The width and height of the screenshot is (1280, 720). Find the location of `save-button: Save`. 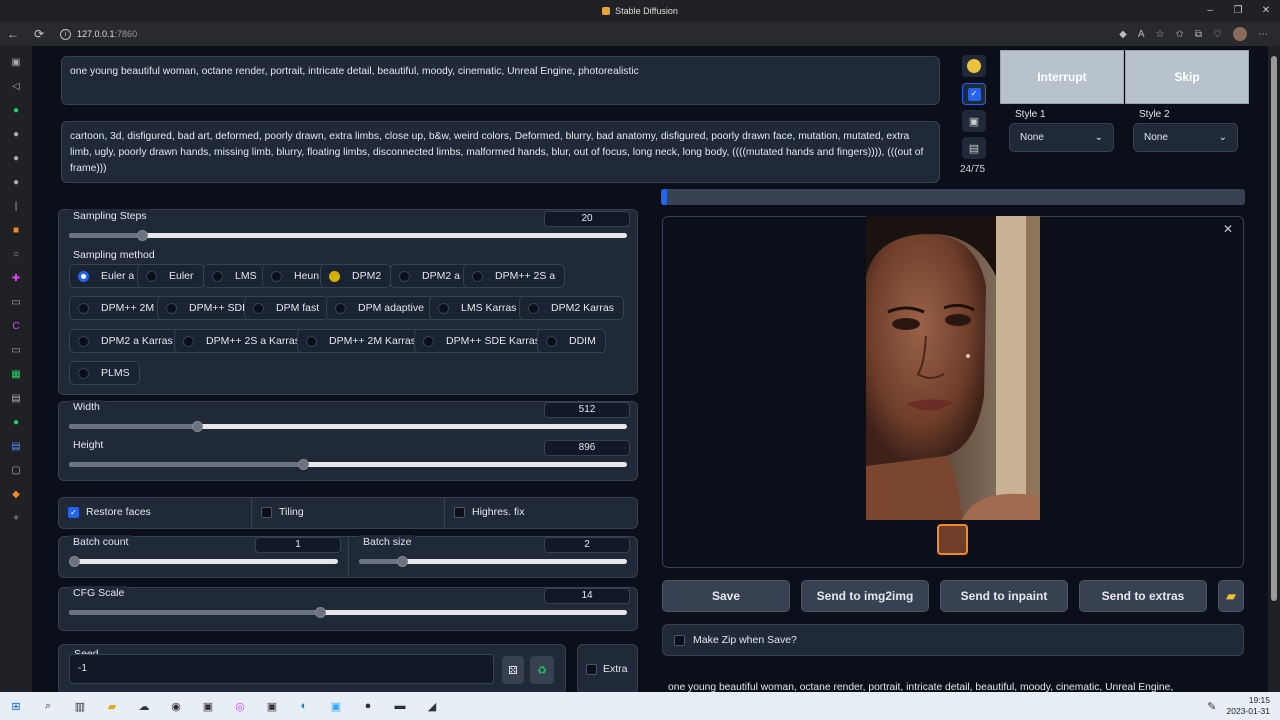

save-button: Save is located at coordinates (726, 596).